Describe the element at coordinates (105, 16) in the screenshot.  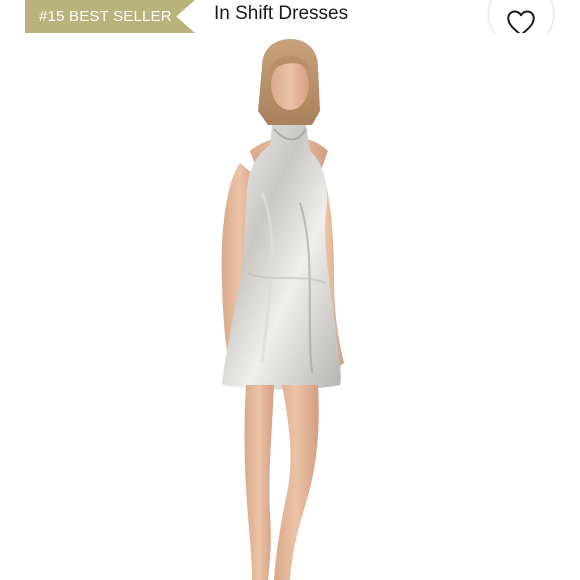
I see `best-seller-label: #15 BEST SELLER` at that location.